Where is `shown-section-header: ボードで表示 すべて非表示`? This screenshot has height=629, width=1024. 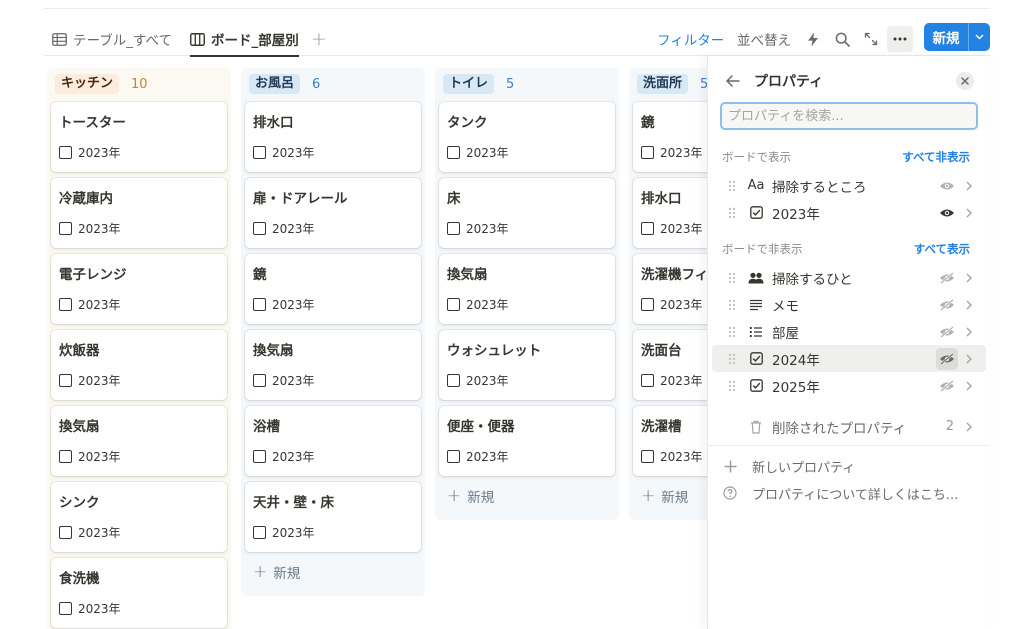
shown-section-header: ボードで表示 すべて非表示 is located at coordinates (846, 157).